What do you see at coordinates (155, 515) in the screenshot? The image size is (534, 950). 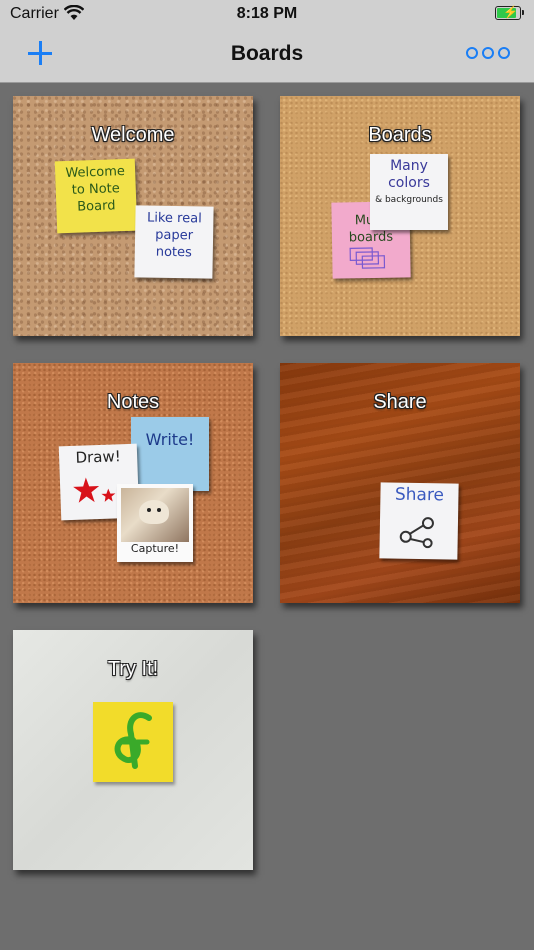 I see `dog-photo` at bounding box center [155, 515].